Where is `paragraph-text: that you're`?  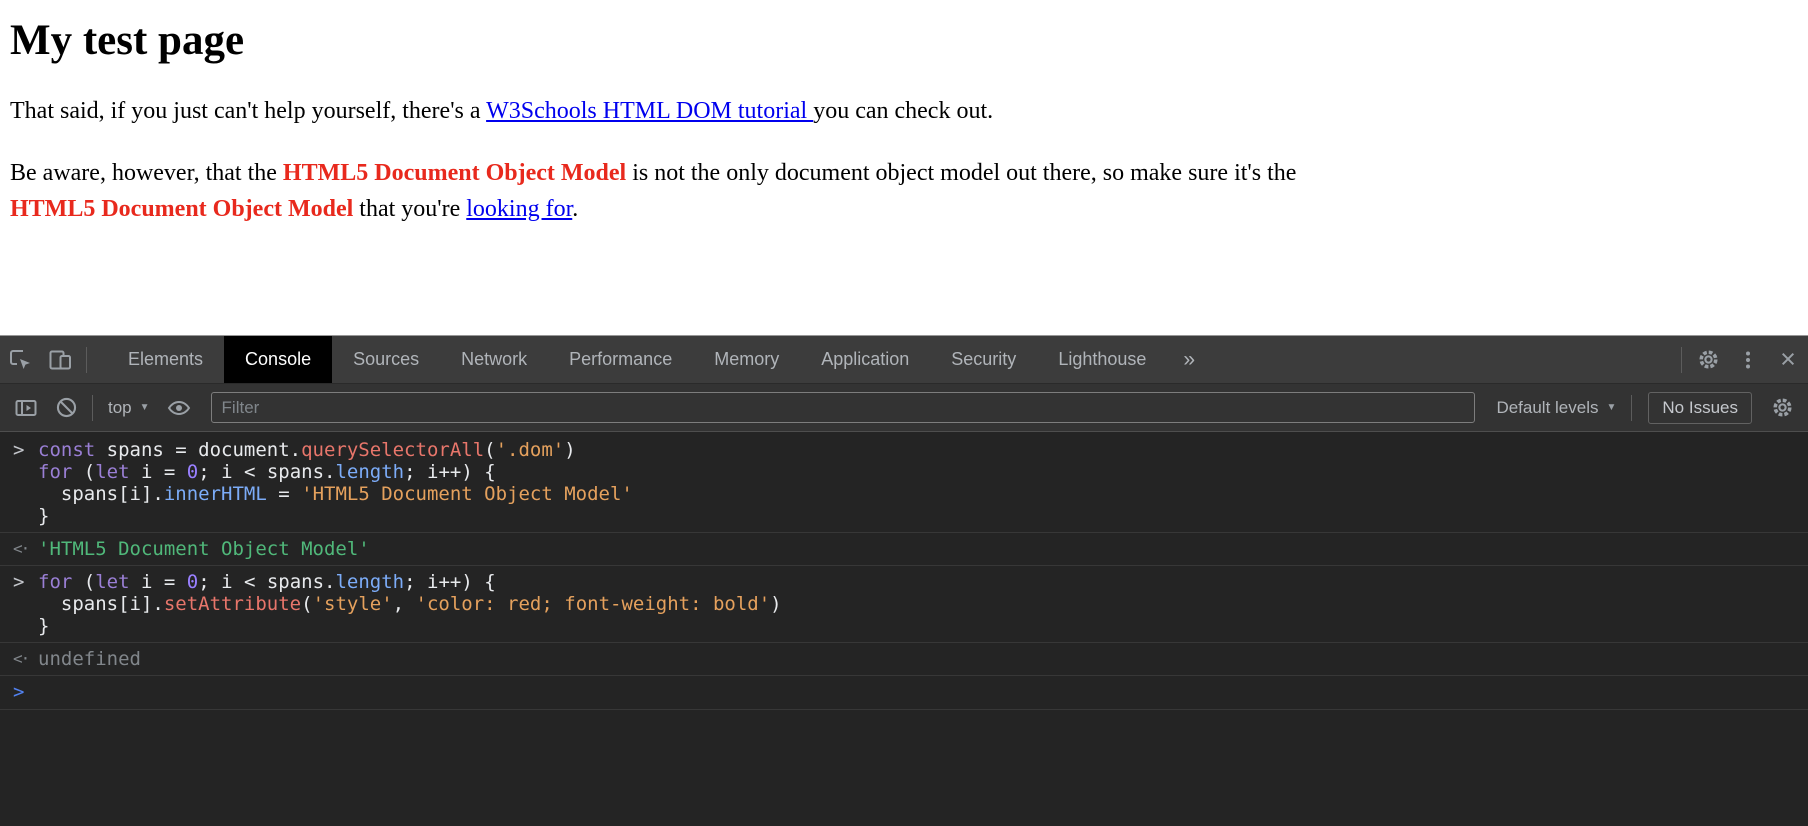 paragraph-text: that you're is located at coordinates (410, 209).